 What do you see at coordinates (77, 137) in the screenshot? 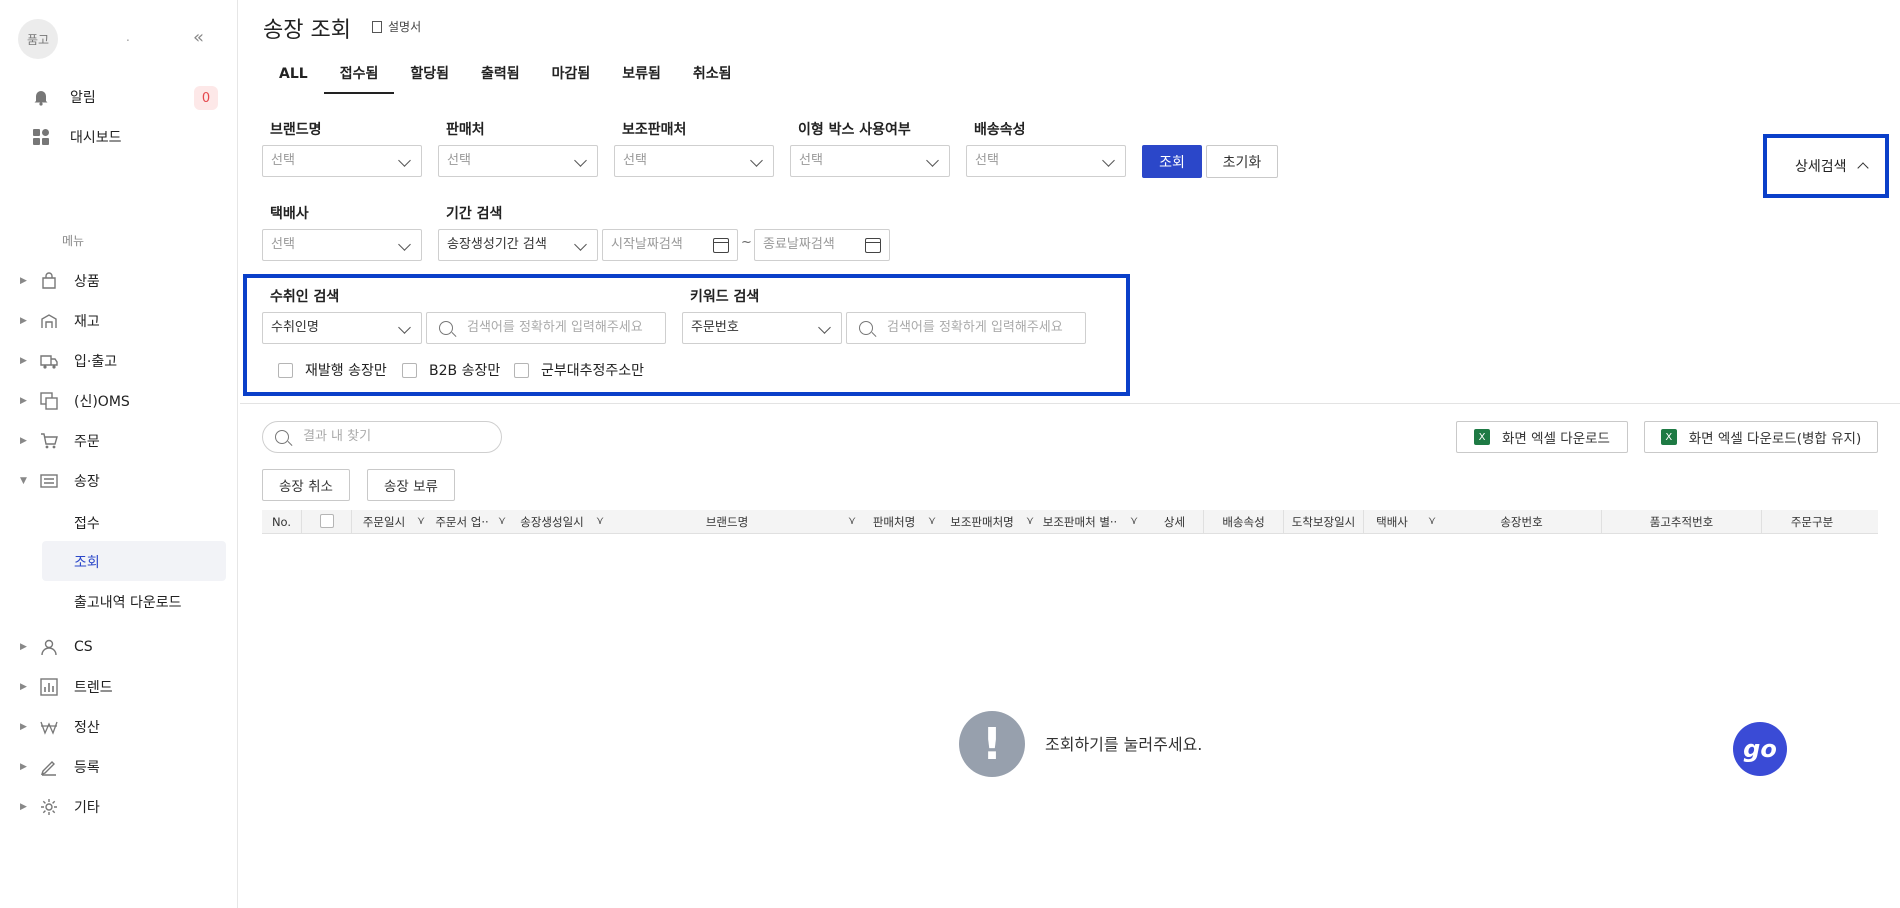
I see `dashboard-item: 대시보드` at bounding box center [77, 137].